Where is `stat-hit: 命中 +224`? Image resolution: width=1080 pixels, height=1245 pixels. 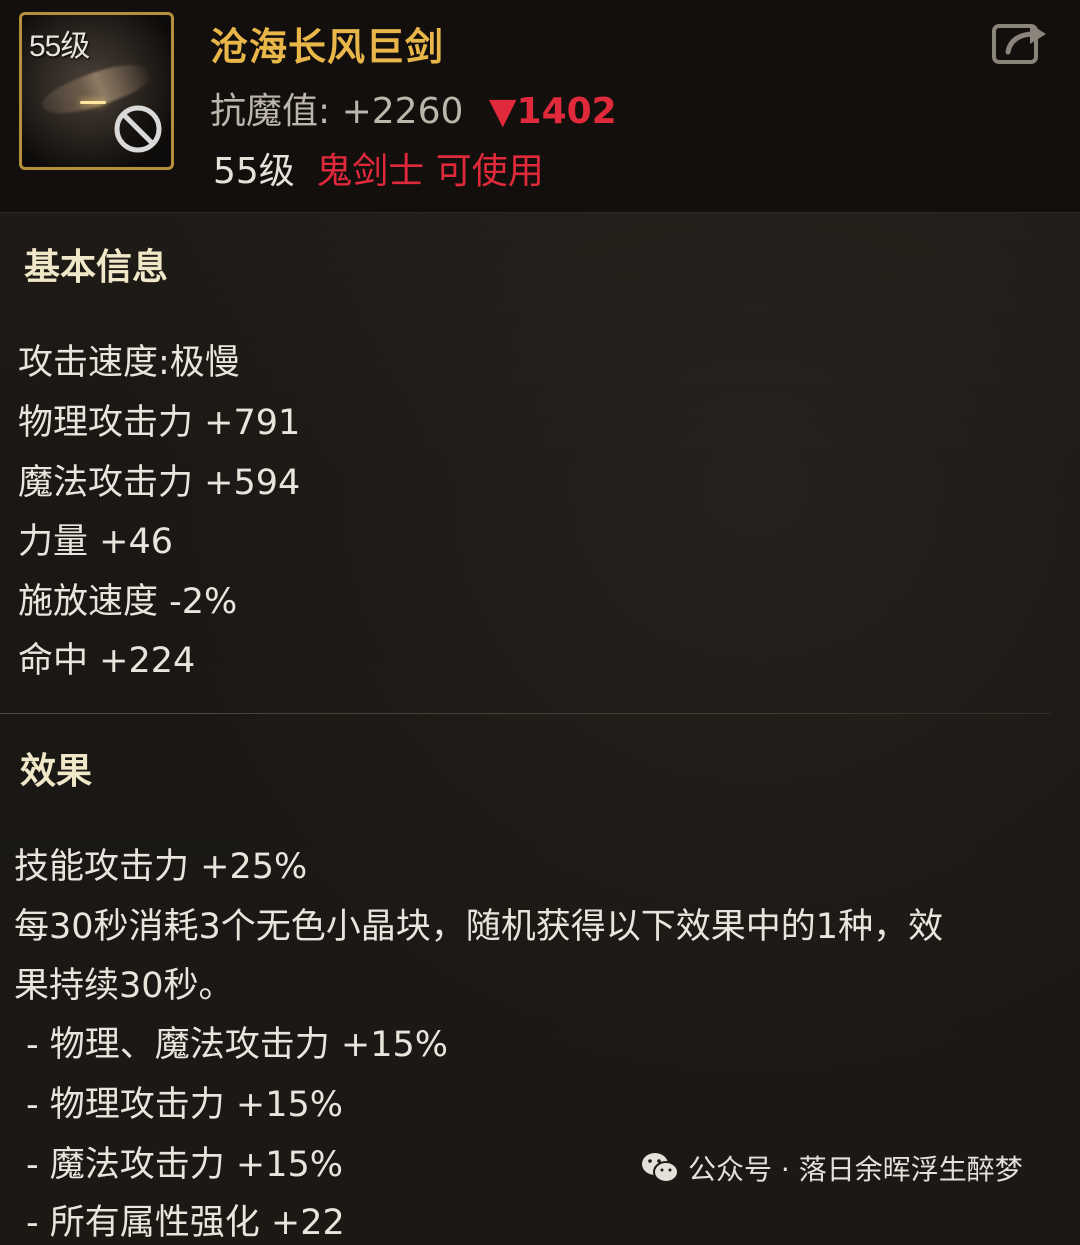 stat-hit: 命中 +224 is located at coordinates (107, 661).